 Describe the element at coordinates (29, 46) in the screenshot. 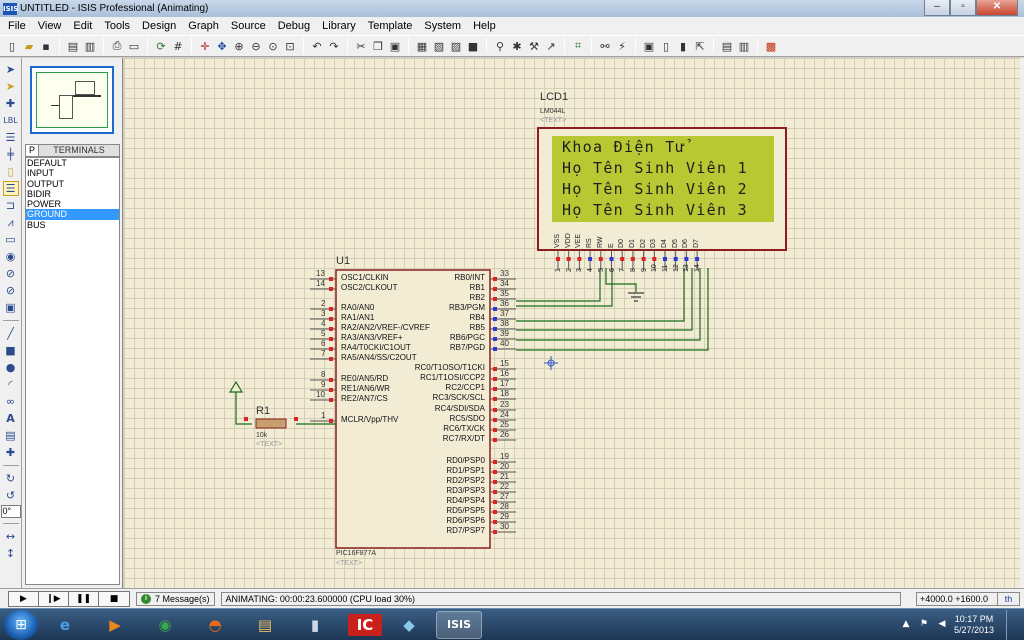

I see `open-folder-icon: ▰` at that location.